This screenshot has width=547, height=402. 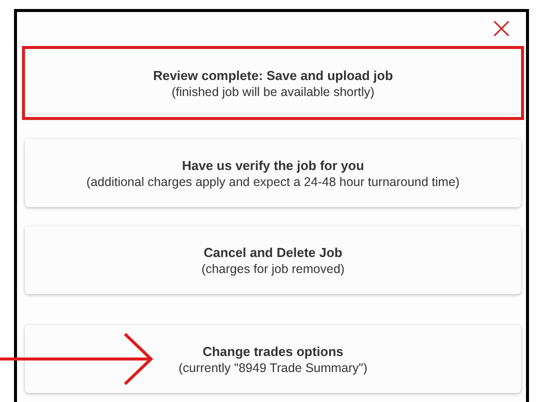 What do you see at coordinates (506, 29) in the screenshot?
I see `close-button: ×` at bounding box center [506, 29].